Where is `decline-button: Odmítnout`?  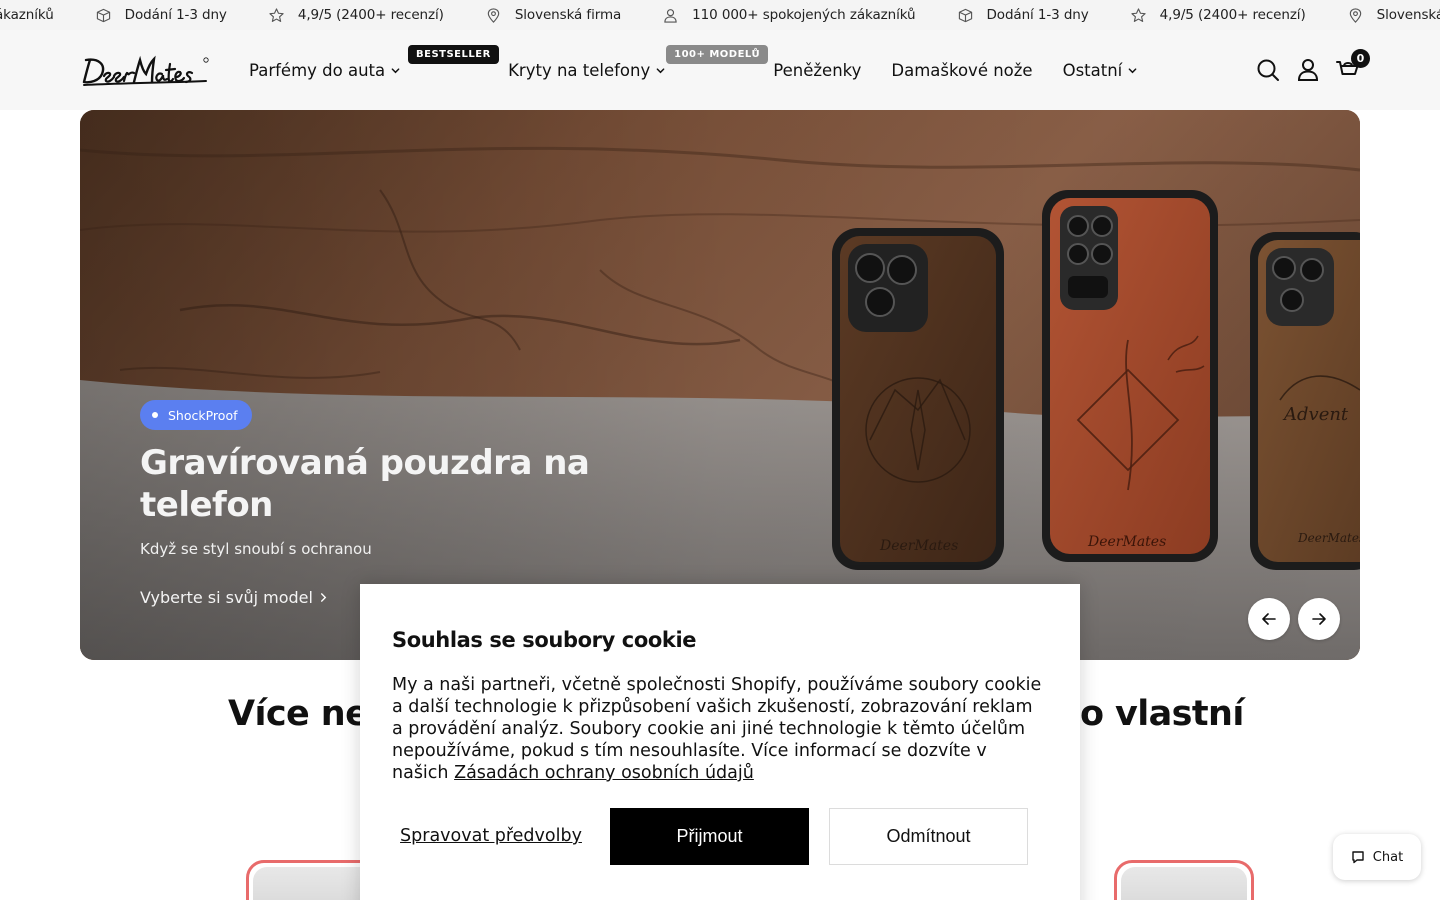 decline-button: Odmítnout is located at coordinates (928, 836).